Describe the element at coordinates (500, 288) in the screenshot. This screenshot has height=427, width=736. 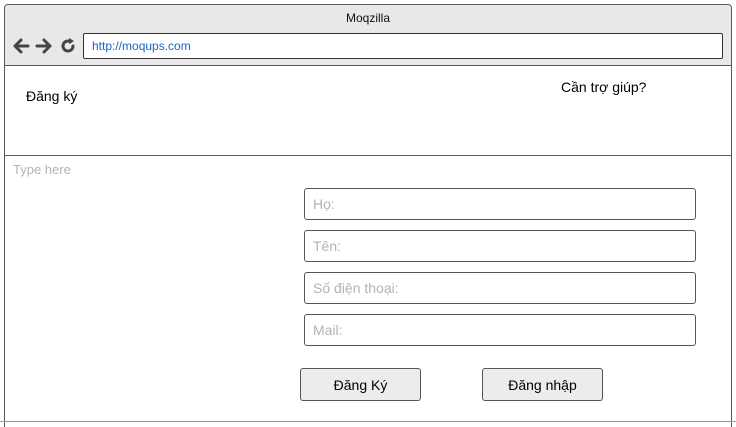
I see `phone-field` at that location.